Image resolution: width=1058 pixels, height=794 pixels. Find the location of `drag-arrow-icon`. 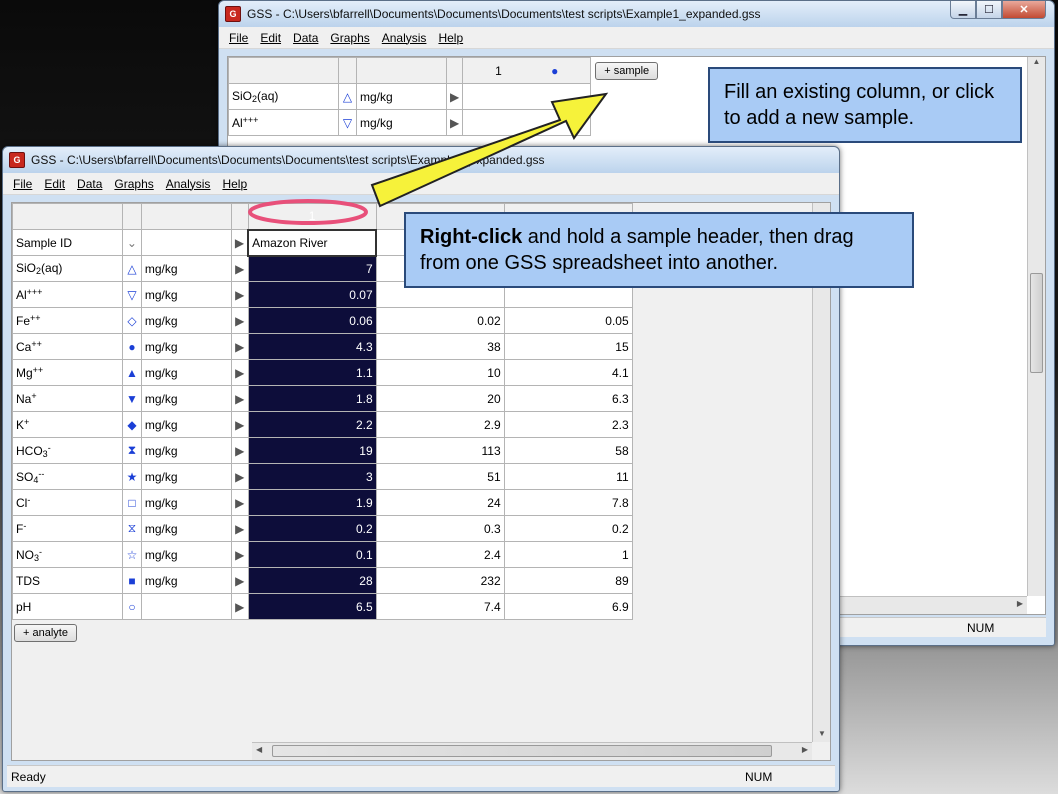

drag-arrow-icon is located at coordinates (489, 150).